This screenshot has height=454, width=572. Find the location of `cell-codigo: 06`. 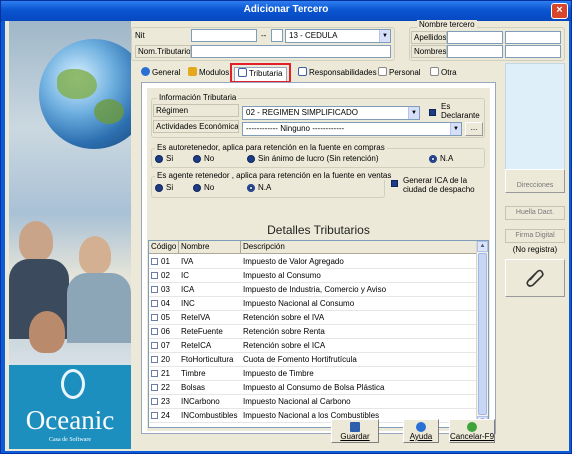

cell-codigo: 06 is located at coordinates (165, 331).